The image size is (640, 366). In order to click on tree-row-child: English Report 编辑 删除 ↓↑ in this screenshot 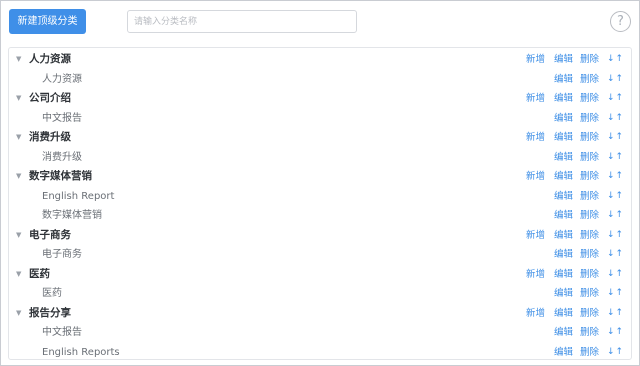, I will do `click(320, 197)`.